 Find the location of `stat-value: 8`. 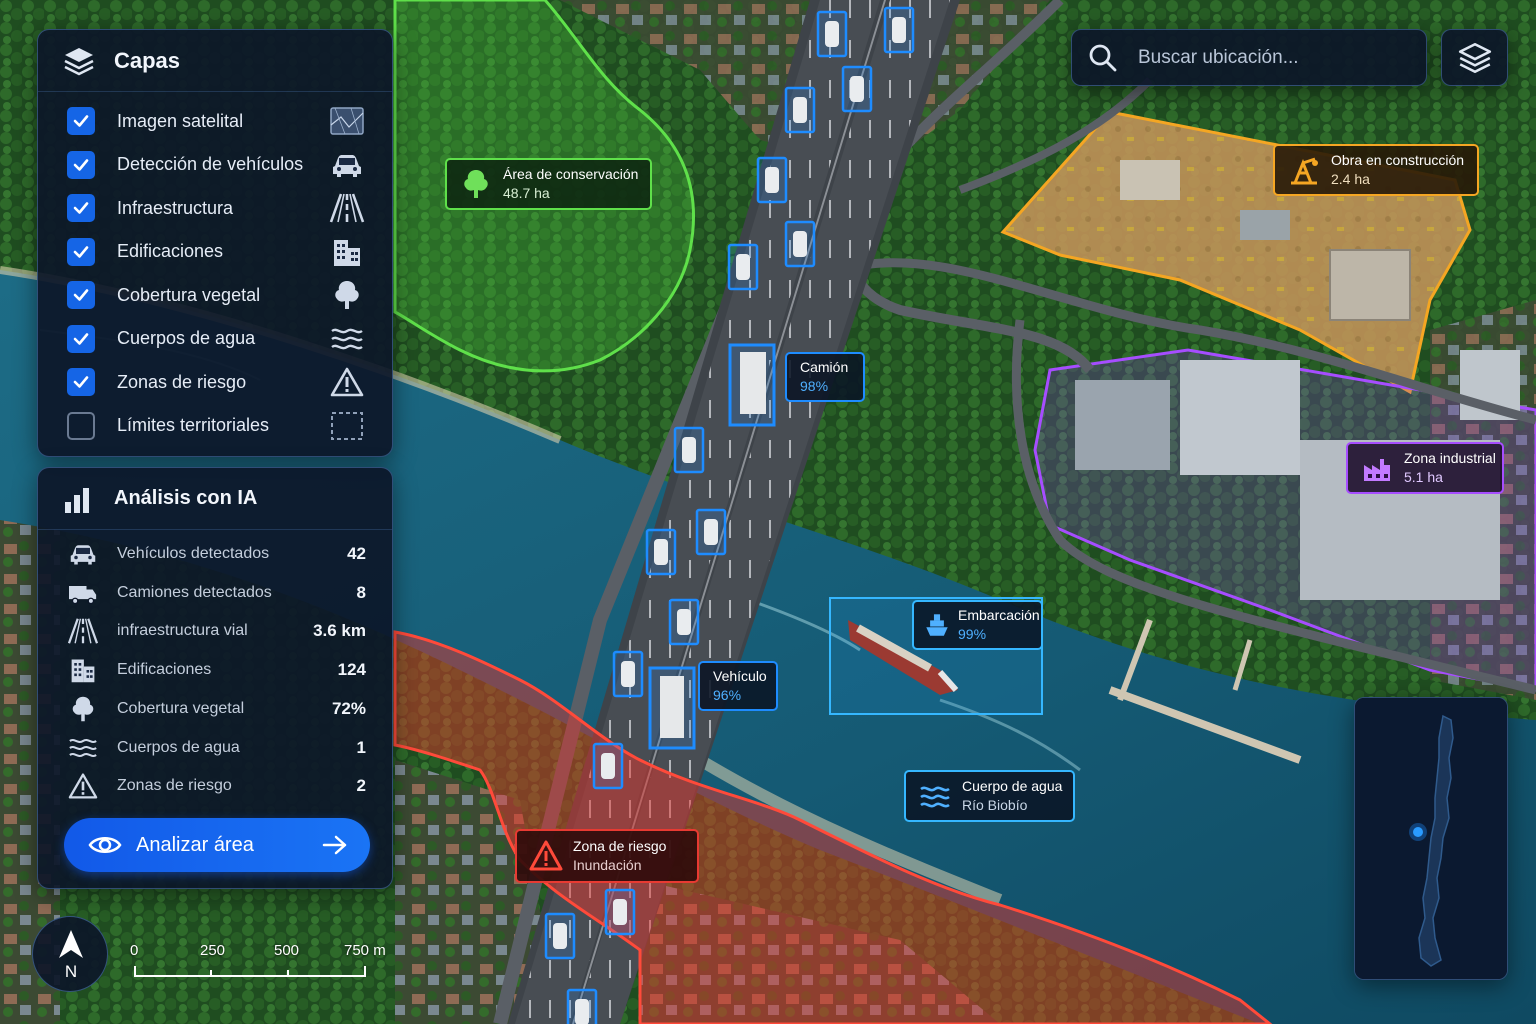

stat-value: 8 is located at coordinates (361, 592).